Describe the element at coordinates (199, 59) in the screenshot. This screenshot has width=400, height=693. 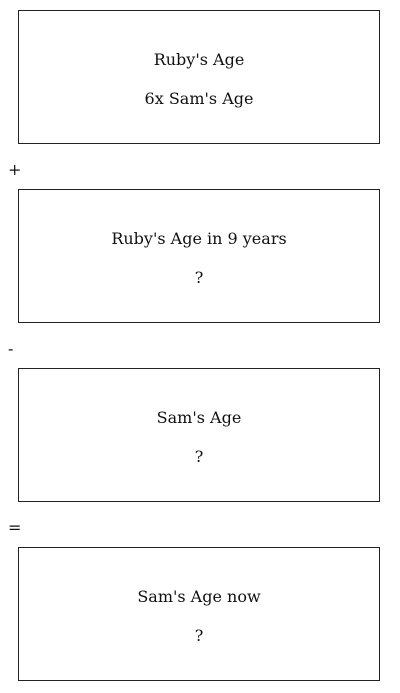
I see `box-title: Ruby's Age` at that location.